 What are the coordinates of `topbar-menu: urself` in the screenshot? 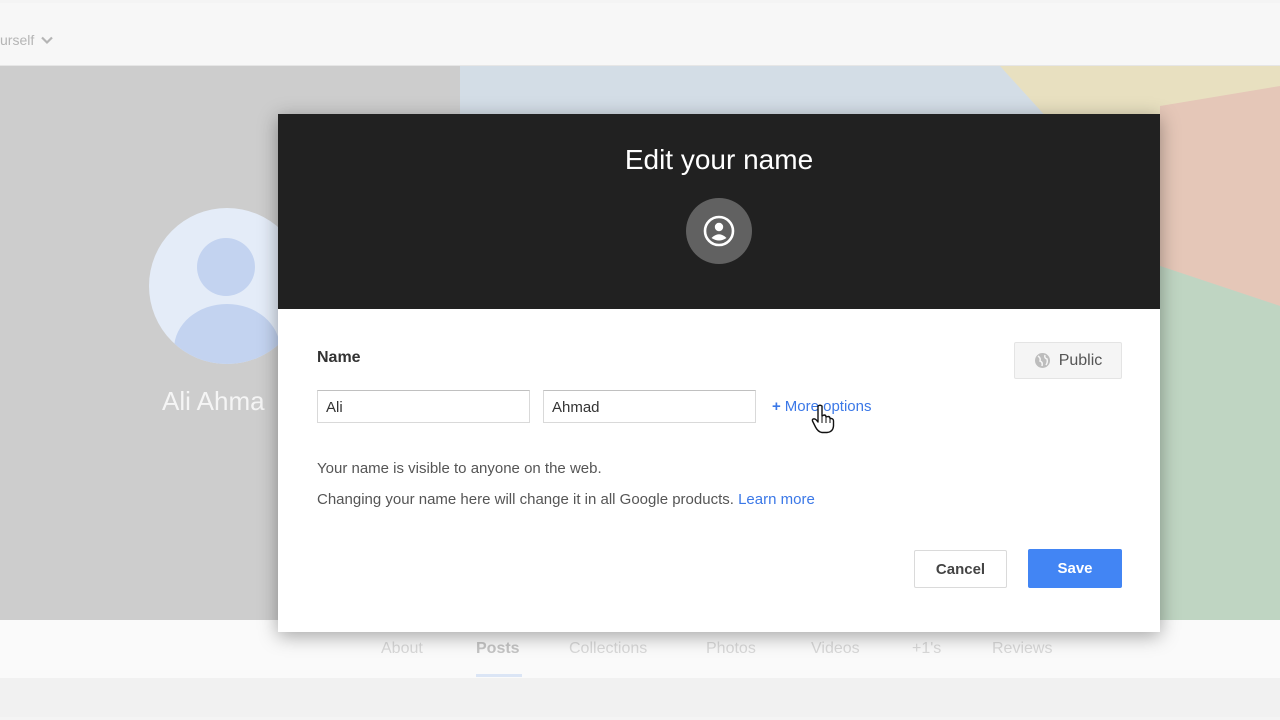 It's located at (27, 40).